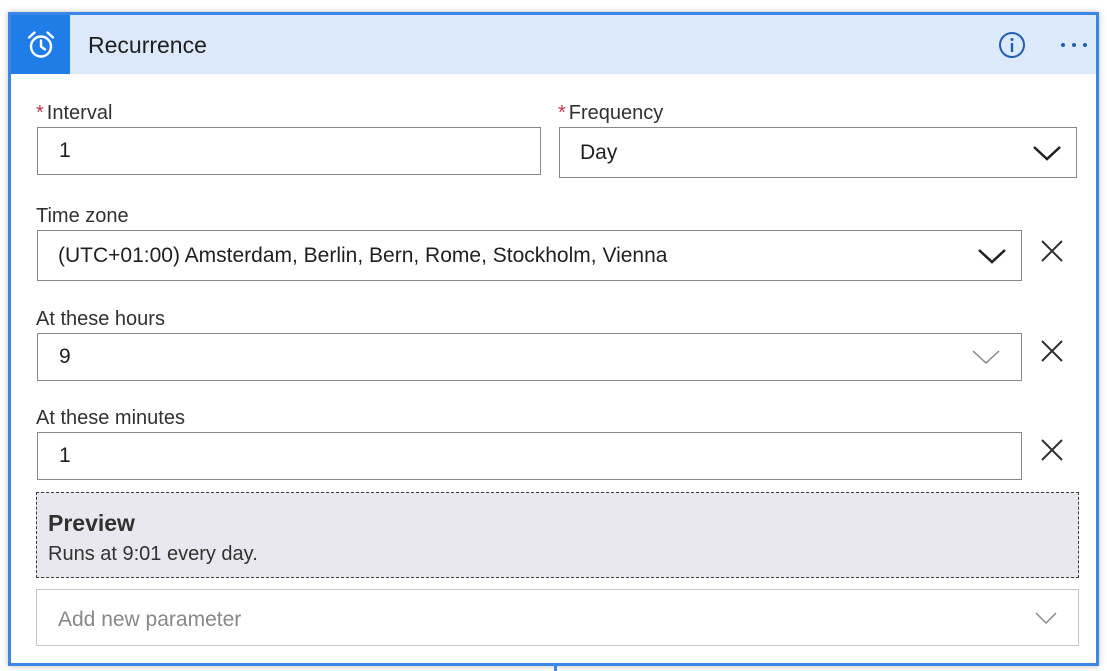  What do you see at coordinates (557, 535) in the screenshot?
I see `preview-panel: Preview Runs at 9:01 every day.` at bounding box center [557, 535].